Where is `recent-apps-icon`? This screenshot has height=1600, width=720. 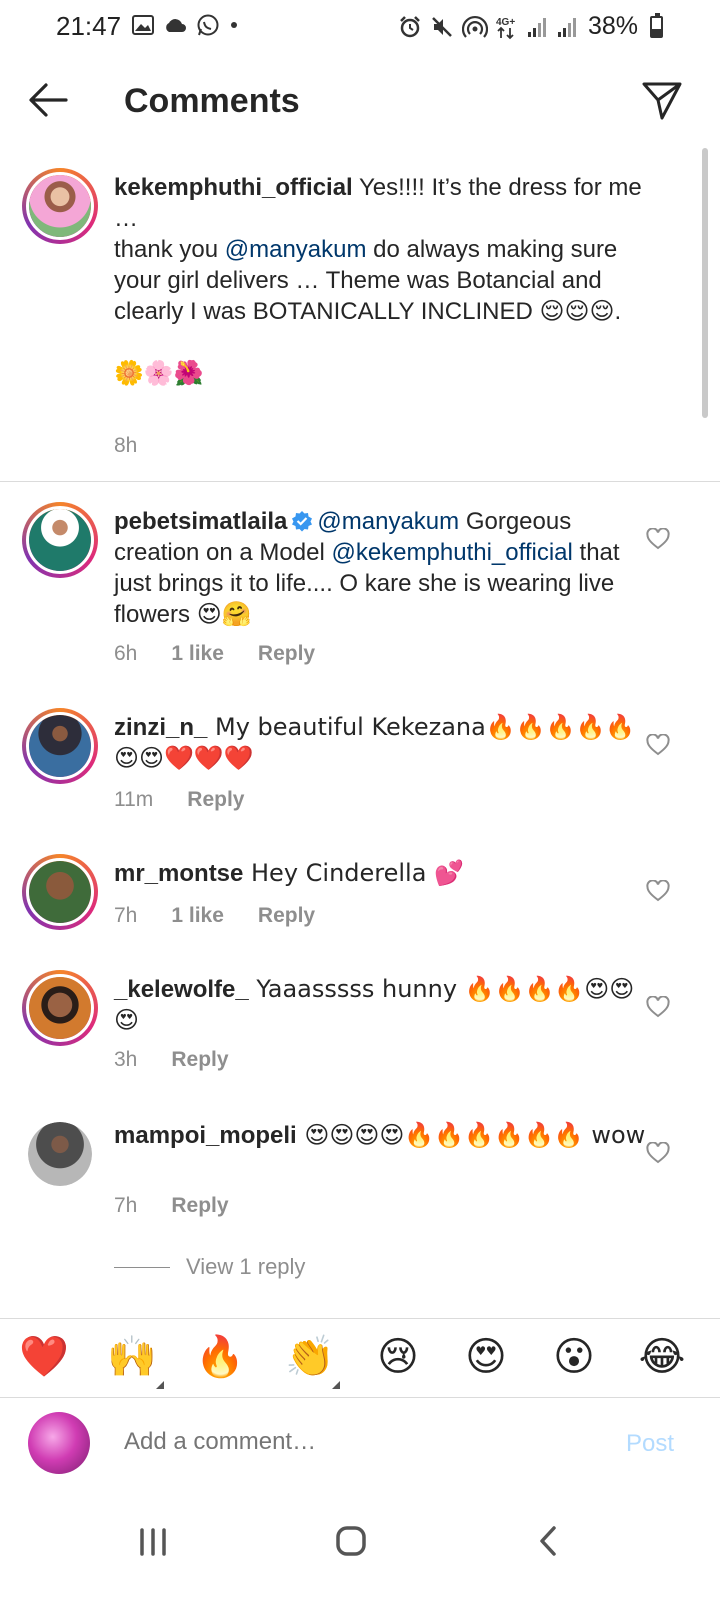 recent-apps-icon is located at coordinates (153, 1541).